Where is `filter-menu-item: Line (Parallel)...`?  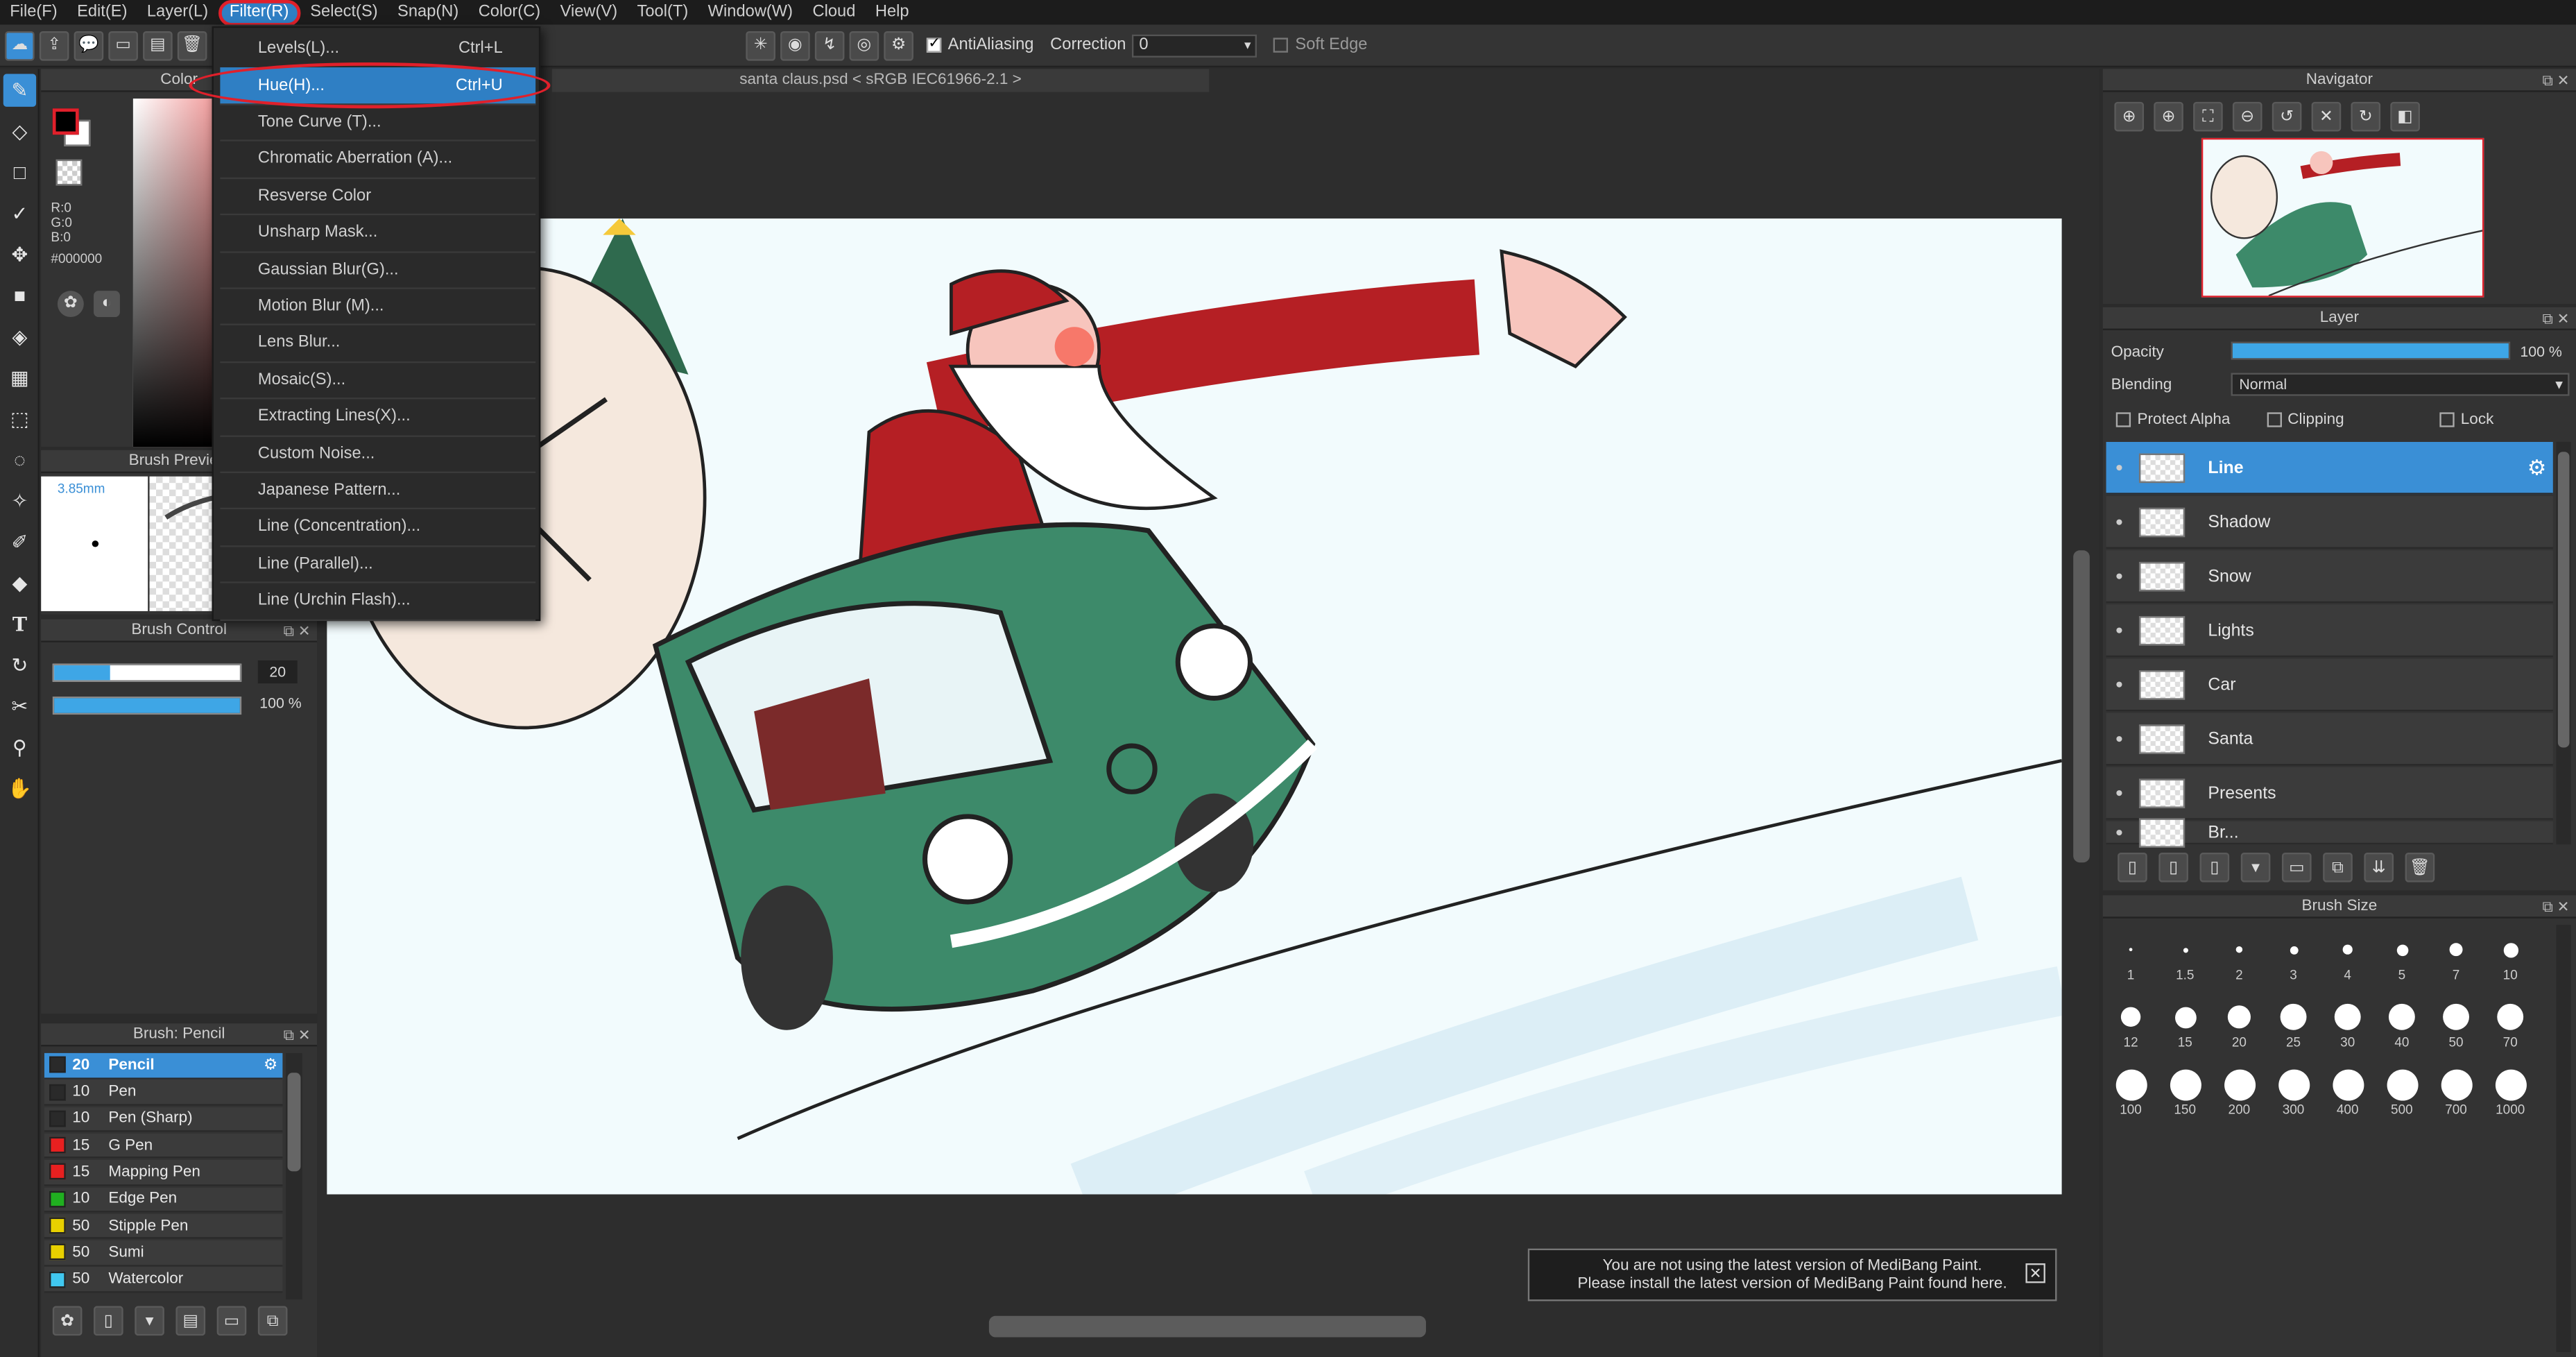 filter-menu-item: Line (Parallel)... is located at coordinates (378, 565).